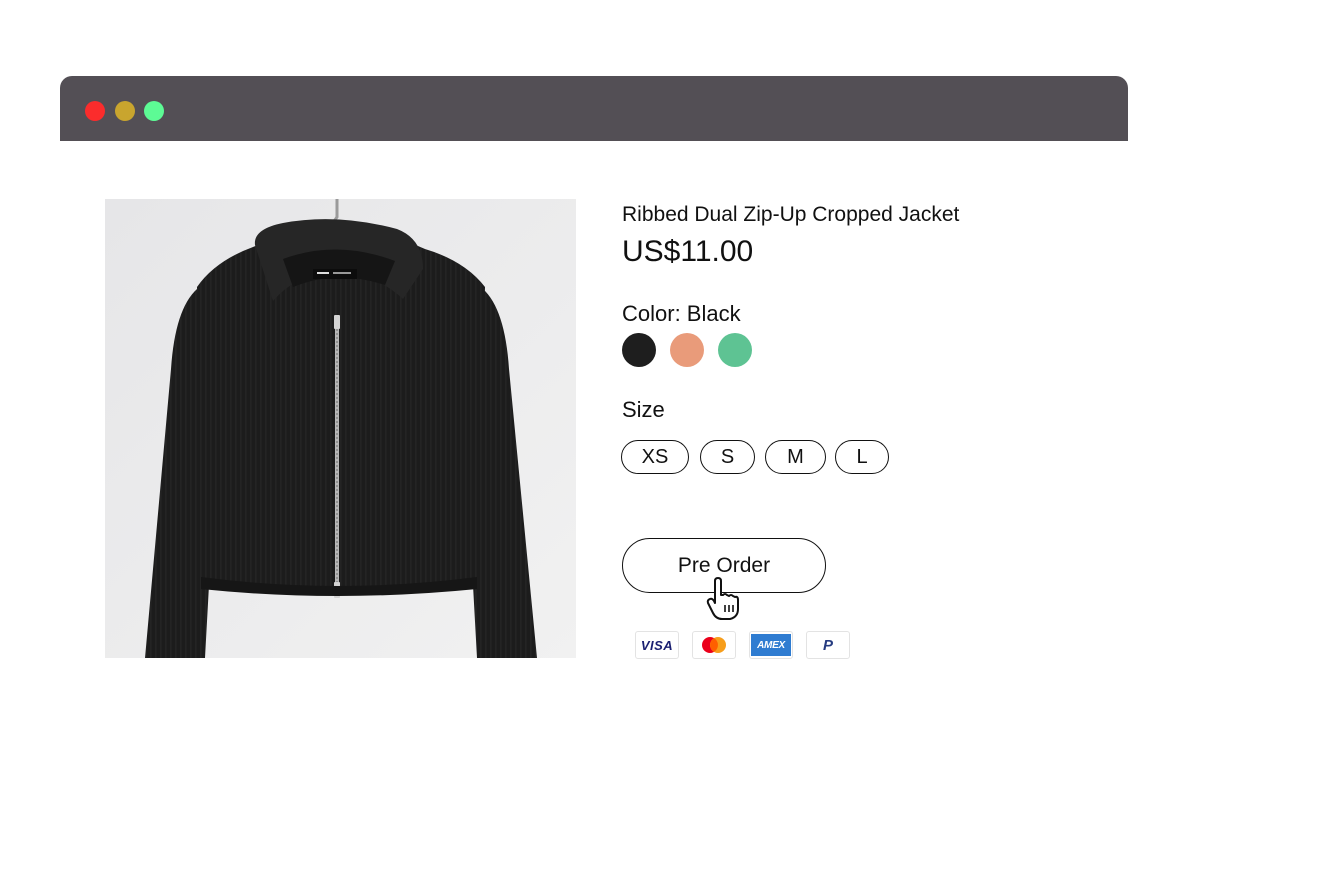 This screenshot has width=1340, height=896. What do you see at coordinates (95, 111) in the screenshot?
I see `close-window-button` at bounding box center [95, 111].